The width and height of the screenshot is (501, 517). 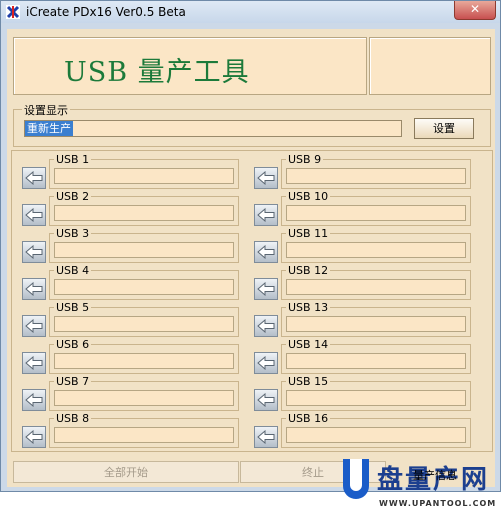 I want to click on usb-port-group: USB 10, so click(x=376, y=208).